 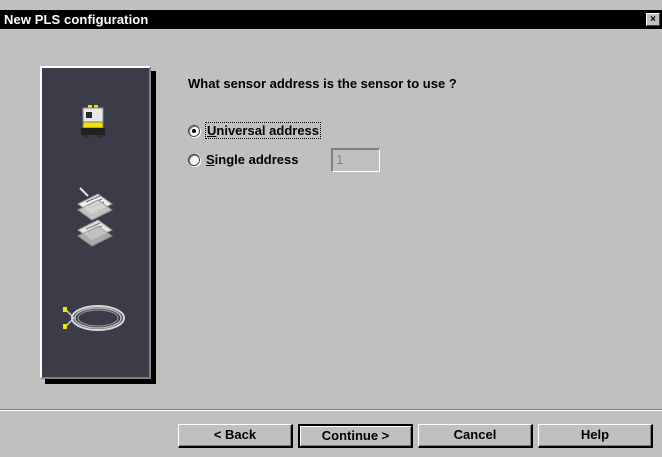 I want to click on universal-address-radio, so click(x=194, y=130).